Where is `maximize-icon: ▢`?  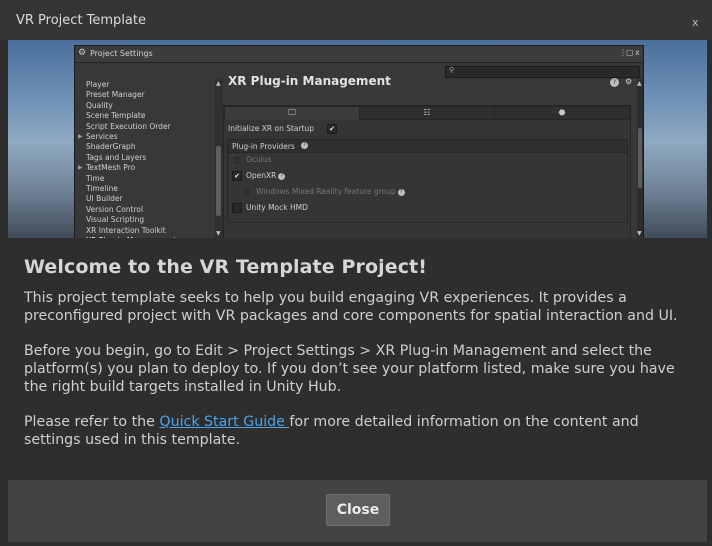
maximize-icon: ▢ is located at coordinates (630, 52).